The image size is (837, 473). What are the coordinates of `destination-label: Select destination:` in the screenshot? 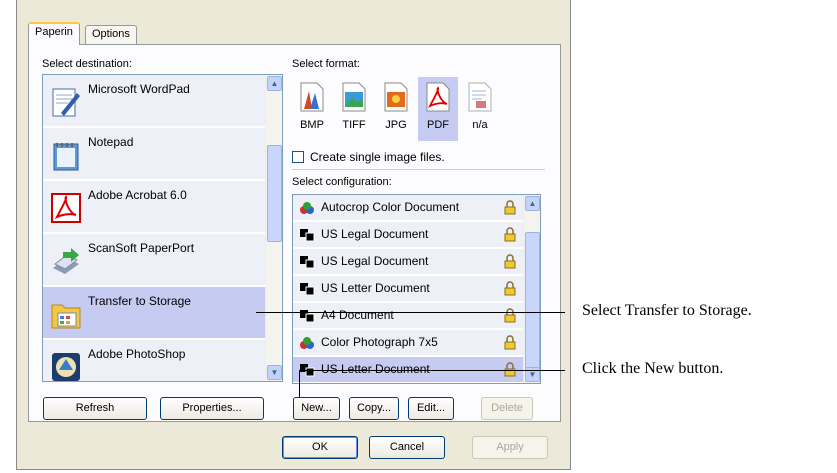 It's located at (87, 64).